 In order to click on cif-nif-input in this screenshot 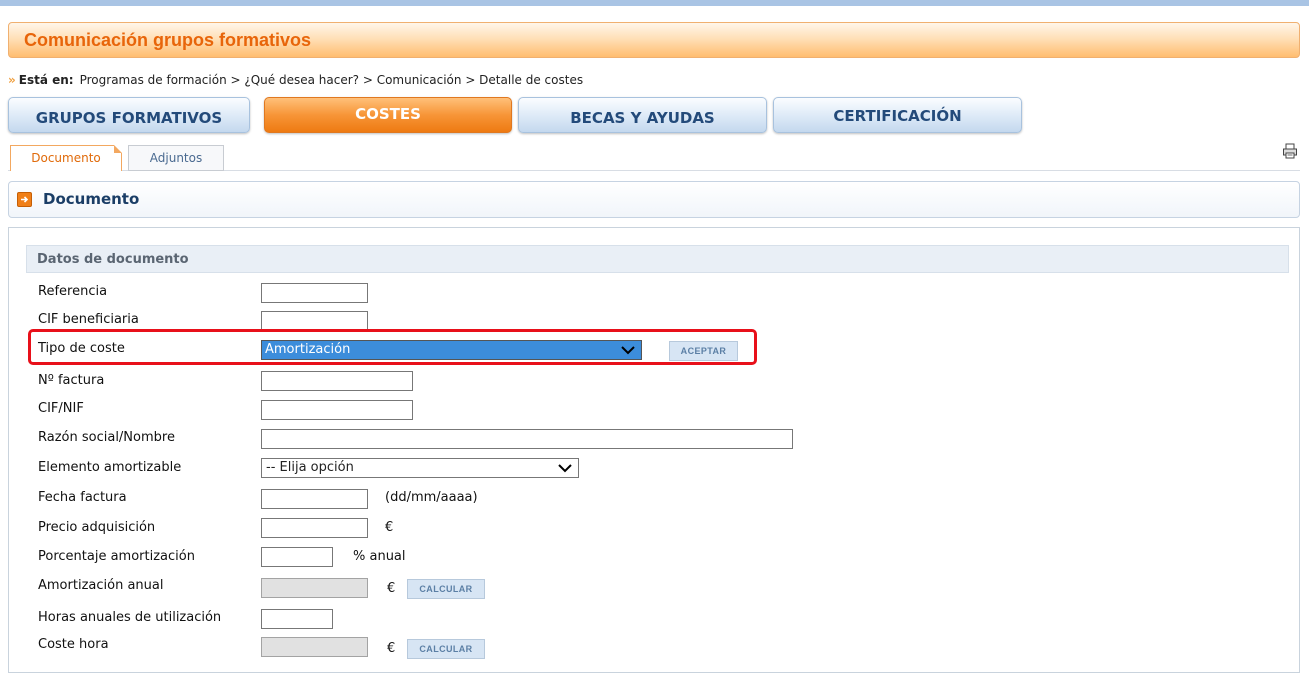, I will do `click(337, 410)`.